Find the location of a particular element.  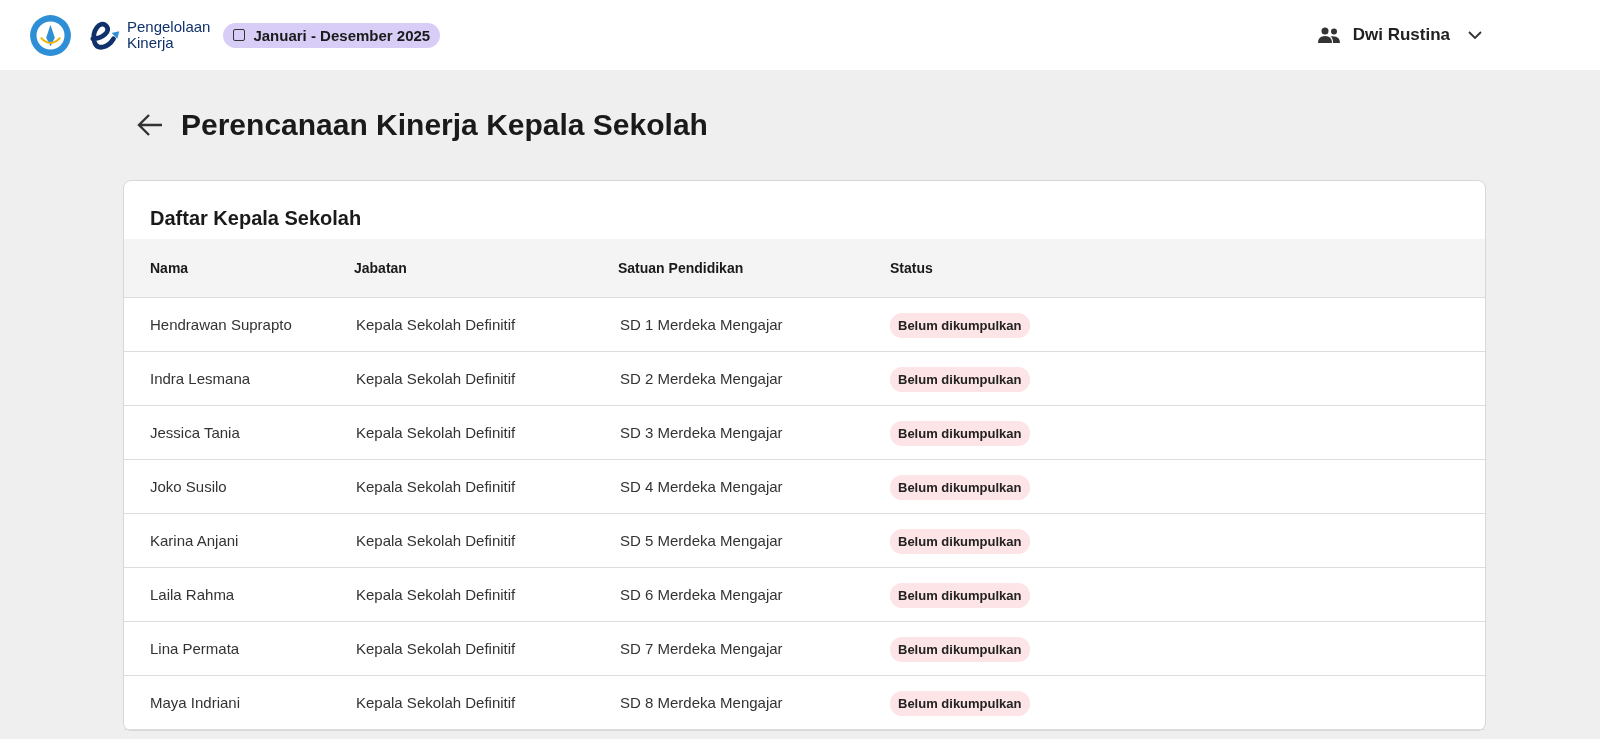

table-cell-text: Hendrawan Suprapto is located at coordinates (221, 324).